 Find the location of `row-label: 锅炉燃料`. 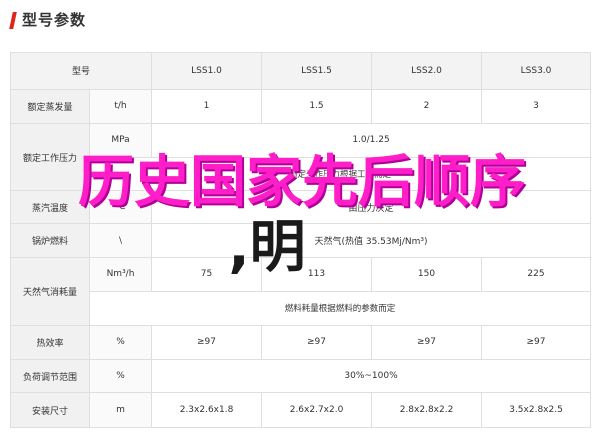

row-label: 锅炉燃料 is located at coordinates (50, 240).